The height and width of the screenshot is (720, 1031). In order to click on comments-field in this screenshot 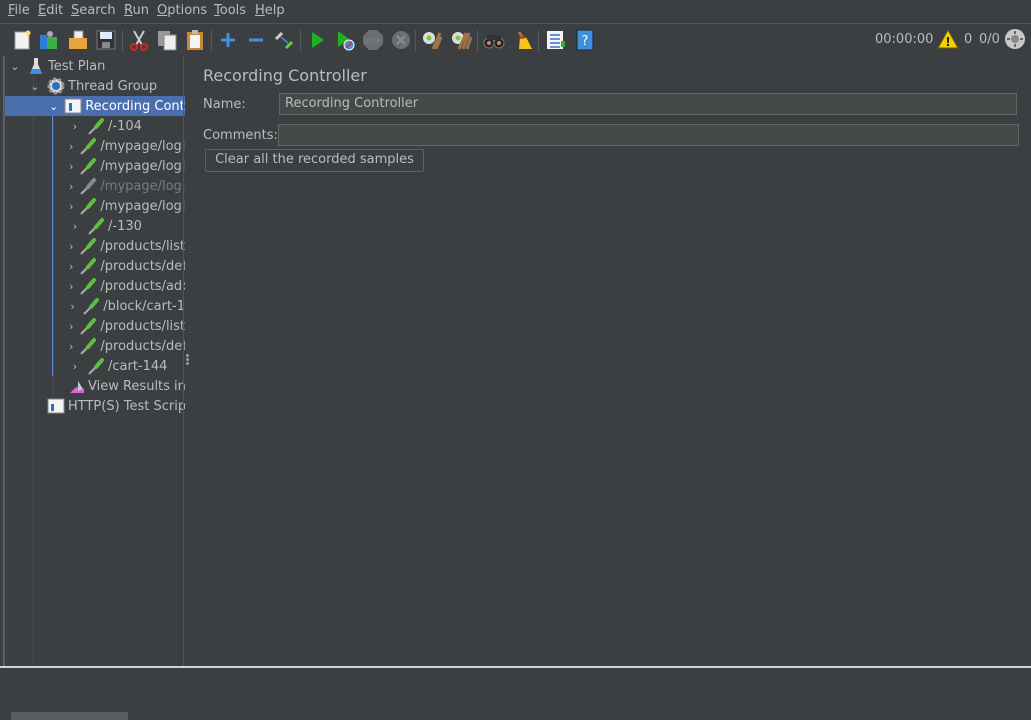, I will do `click(648, 135)`.